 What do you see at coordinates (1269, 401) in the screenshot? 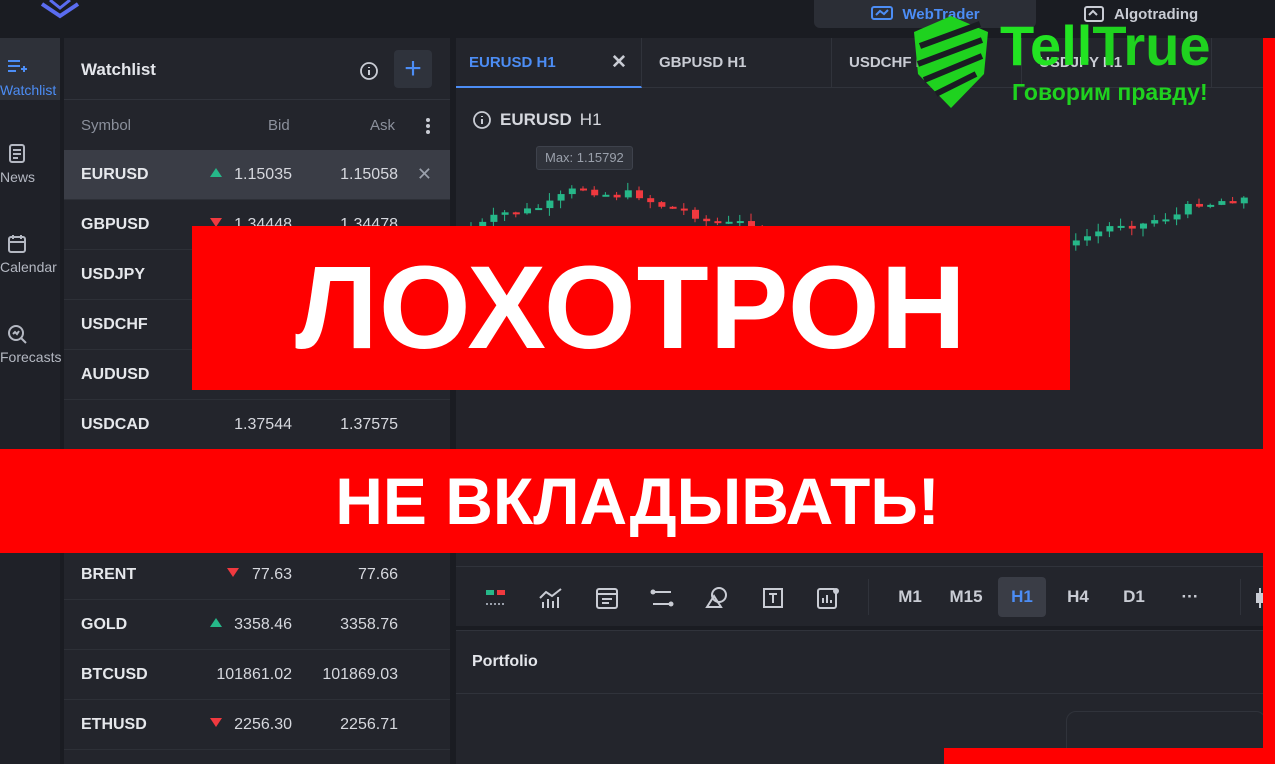
I see `red-frame-right` at bounding box center [1269, 401].